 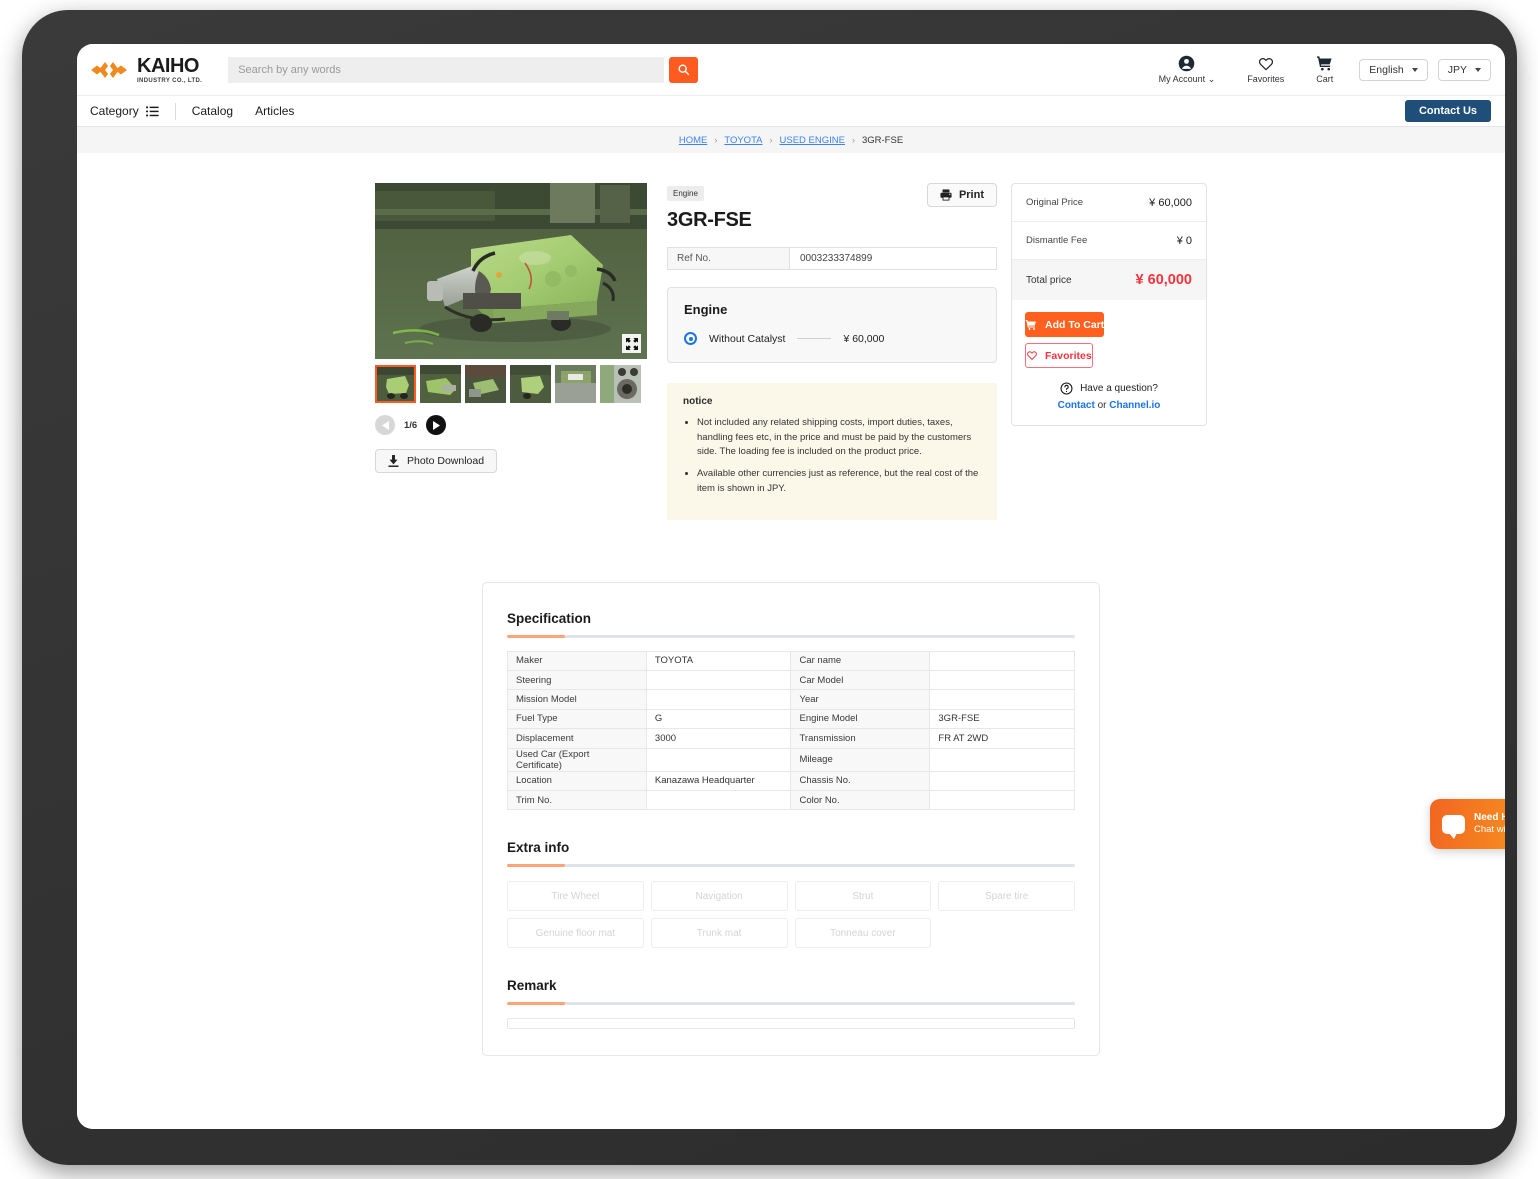 I want to click on printer-icon, so click(x=946, y=195).